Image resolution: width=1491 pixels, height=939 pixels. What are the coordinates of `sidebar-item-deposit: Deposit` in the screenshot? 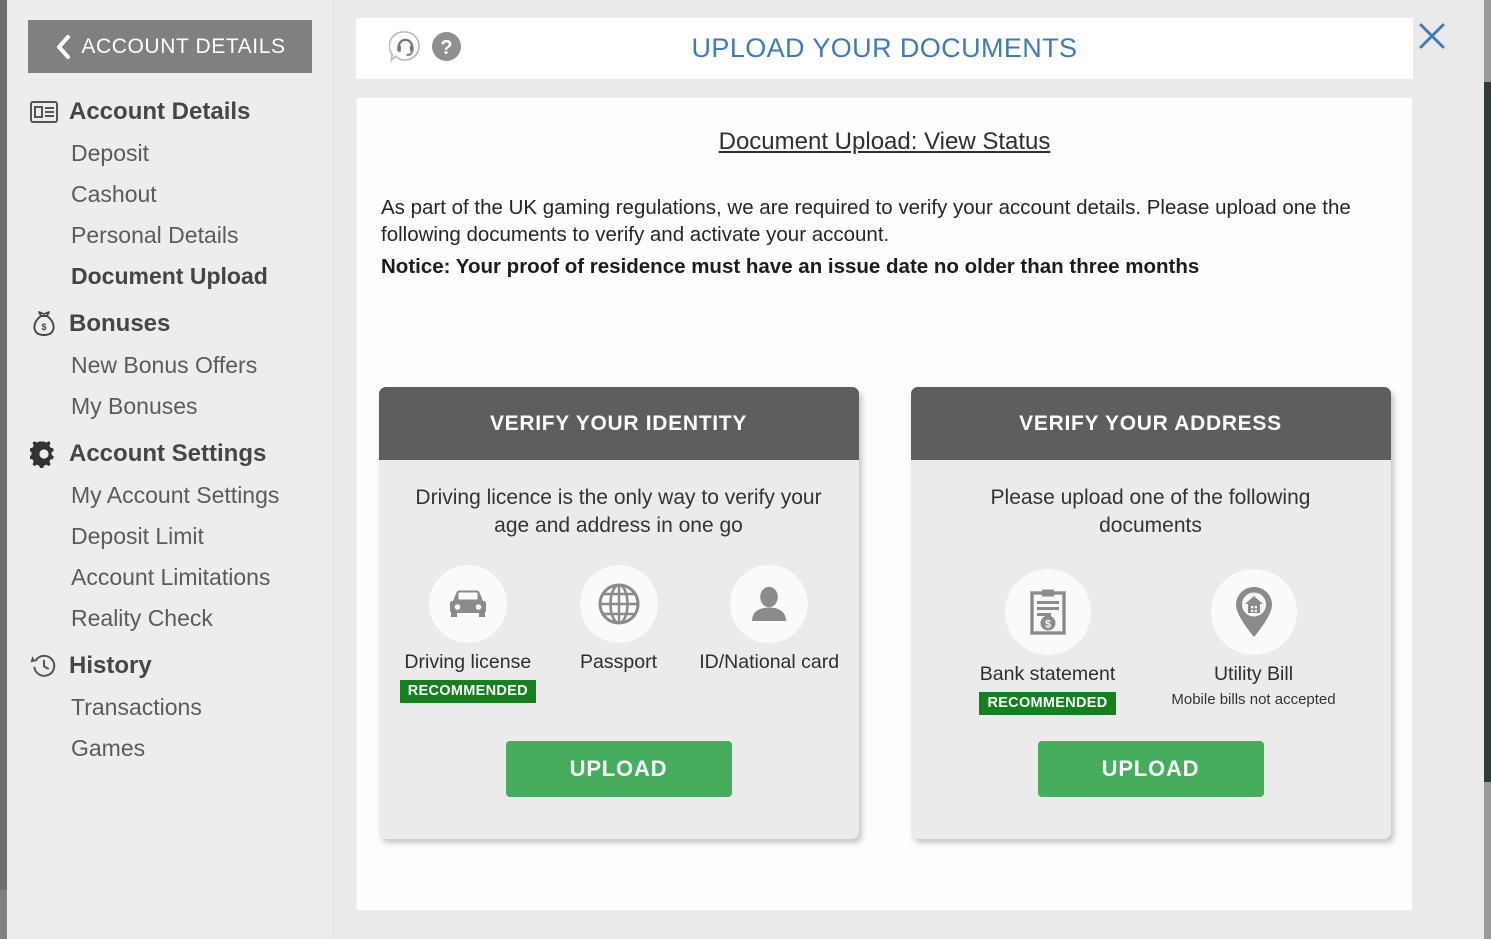 It's located at (170, 153).